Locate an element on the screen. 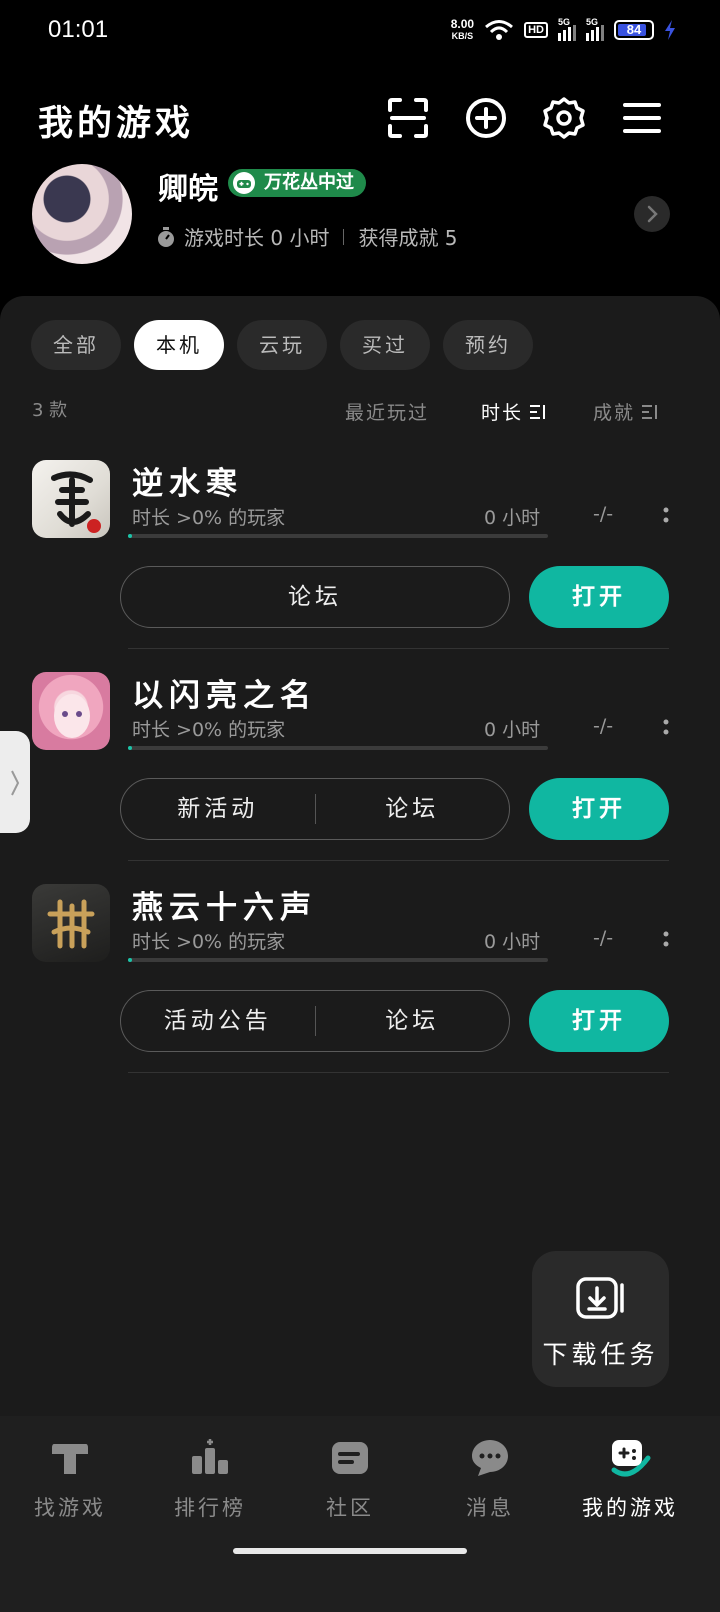  side-drawer-handle is located at coordinates (15, 782).